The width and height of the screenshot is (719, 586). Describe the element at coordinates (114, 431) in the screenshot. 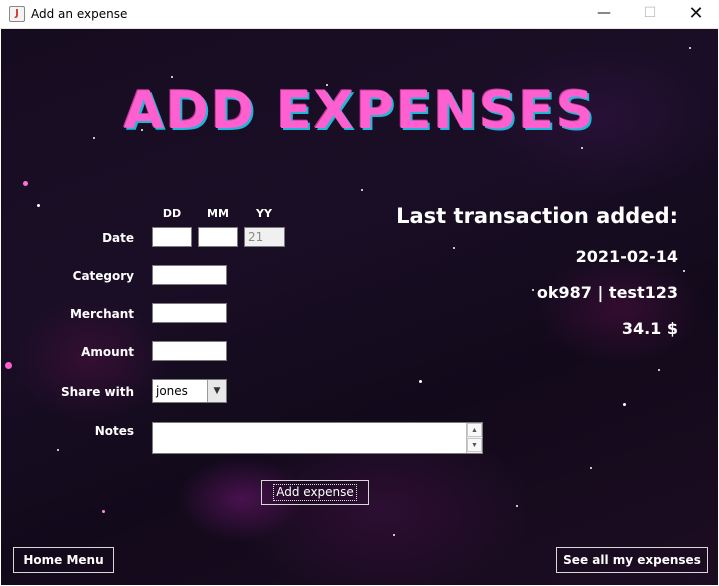

I see `notes-label: Notes` at that location.